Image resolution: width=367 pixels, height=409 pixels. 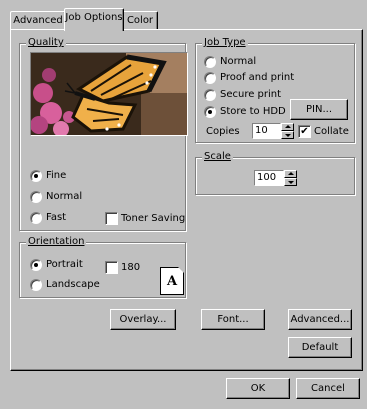 I want to click on copies-spinner: 10, so click(x=273, y=131).